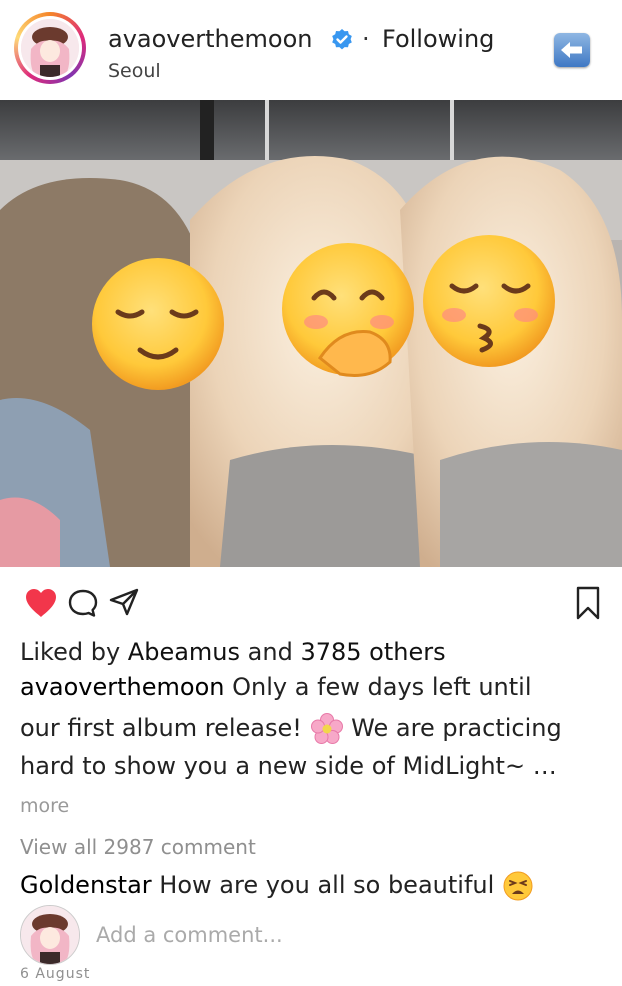 The height and width of the screenshot is (986, 622). Describe the element at coordinates (184, 652) in the screenshot. I see `liked-by-user-link: Abeamus` at that location.